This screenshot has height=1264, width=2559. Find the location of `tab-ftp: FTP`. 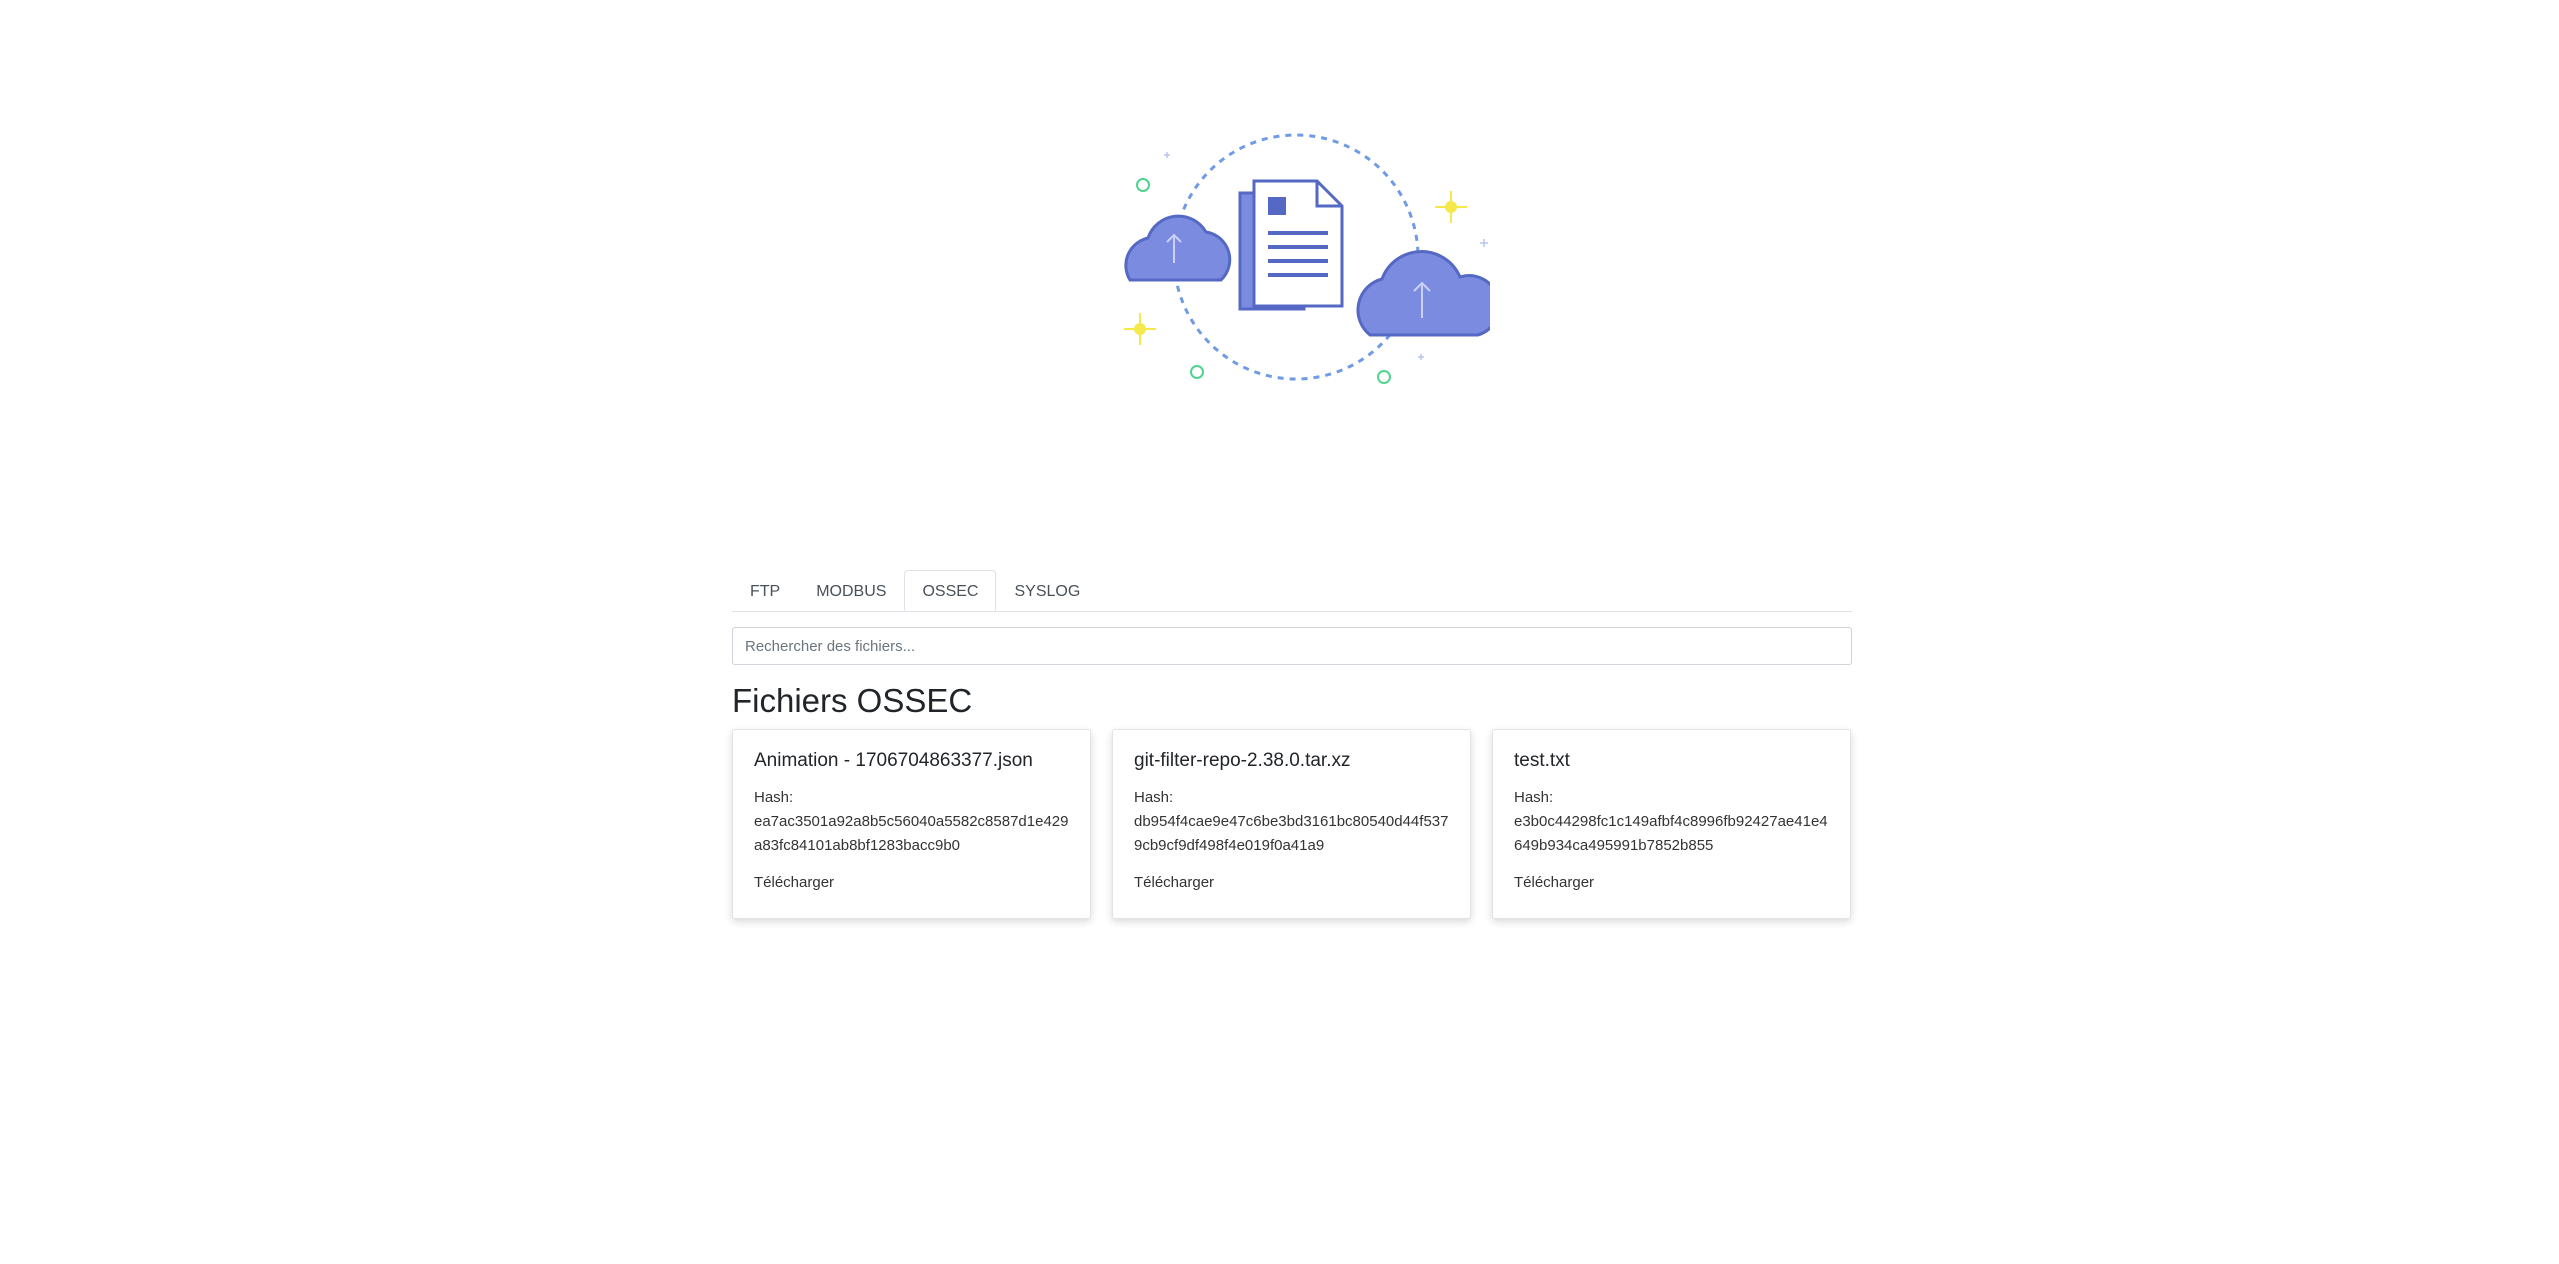

tab-ftp: FTP is located at coordinates (765, 590).